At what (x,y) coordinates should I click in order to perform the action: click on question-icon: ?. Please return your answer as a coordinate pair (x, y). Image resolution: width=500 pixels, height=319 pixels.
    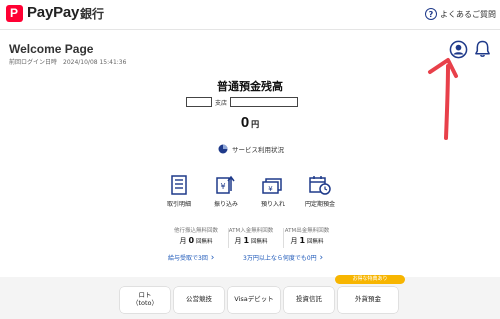
    Looking at the image, I should click on (431, 14).